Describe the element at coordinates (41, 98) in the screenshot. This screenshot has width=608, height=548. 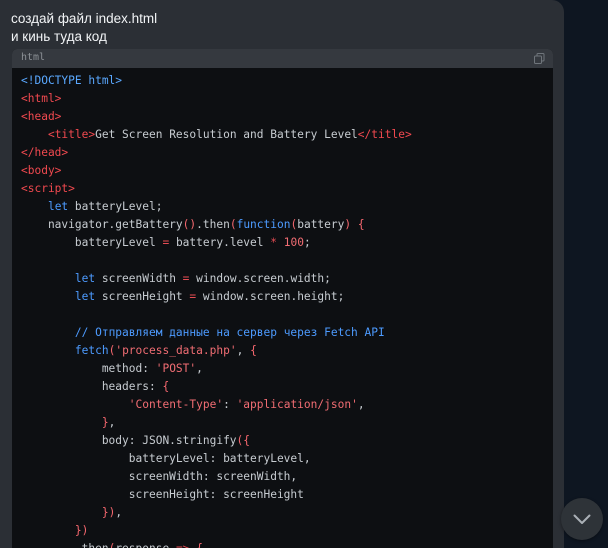
I see `code-token: <html>` at that location.